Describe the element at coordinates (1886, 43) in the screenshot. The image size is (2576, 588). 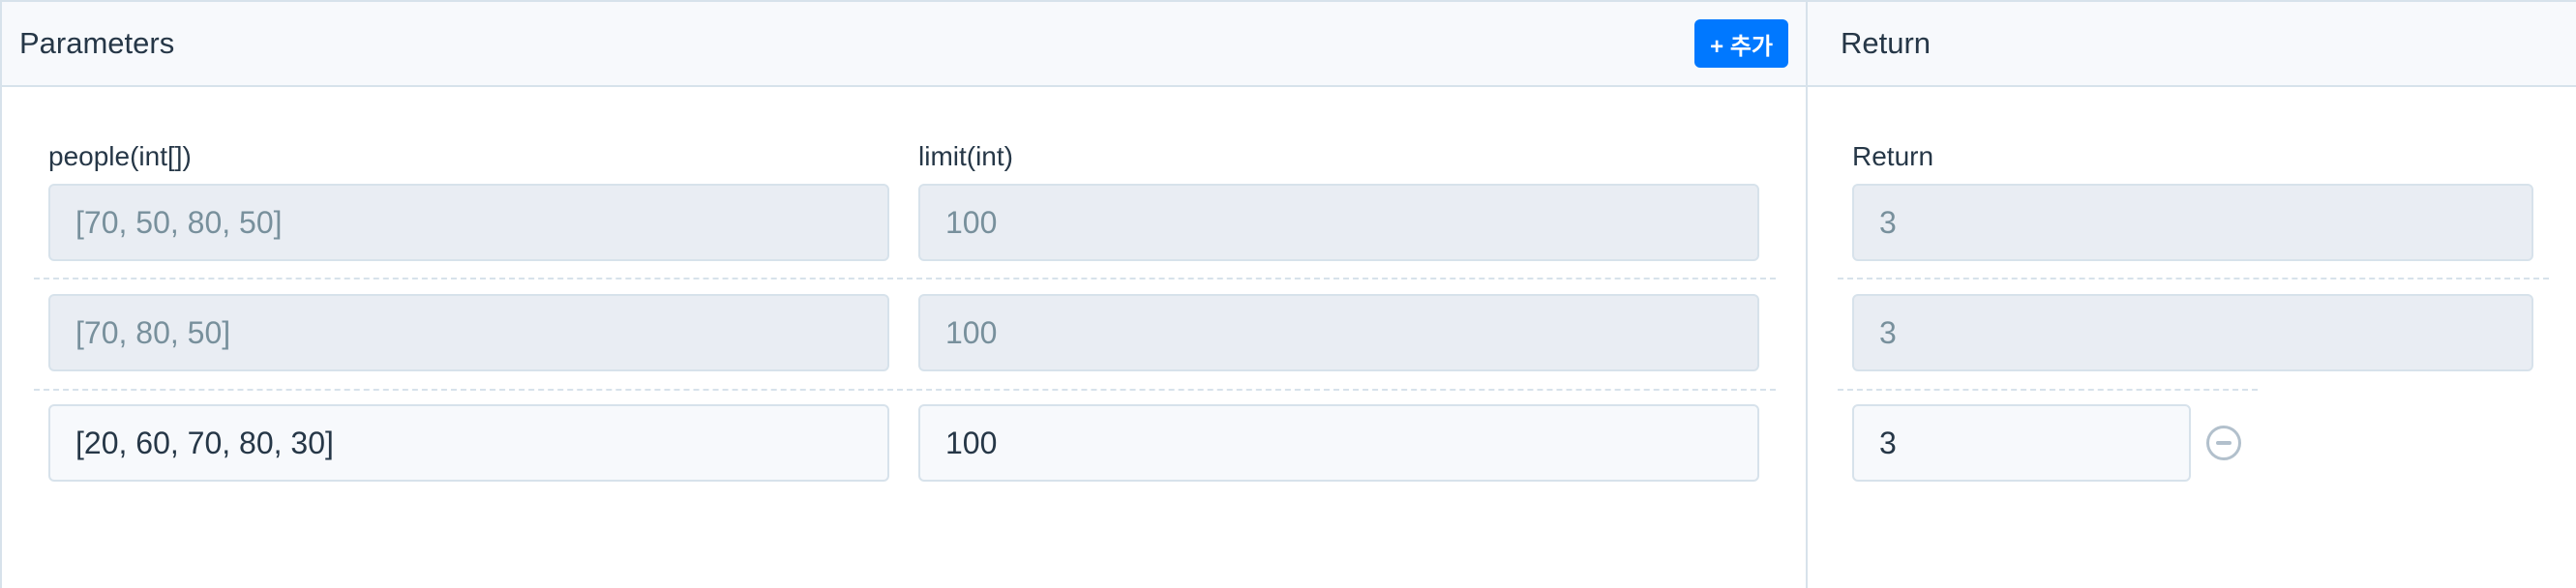
I see `return-title: Return` at that location.